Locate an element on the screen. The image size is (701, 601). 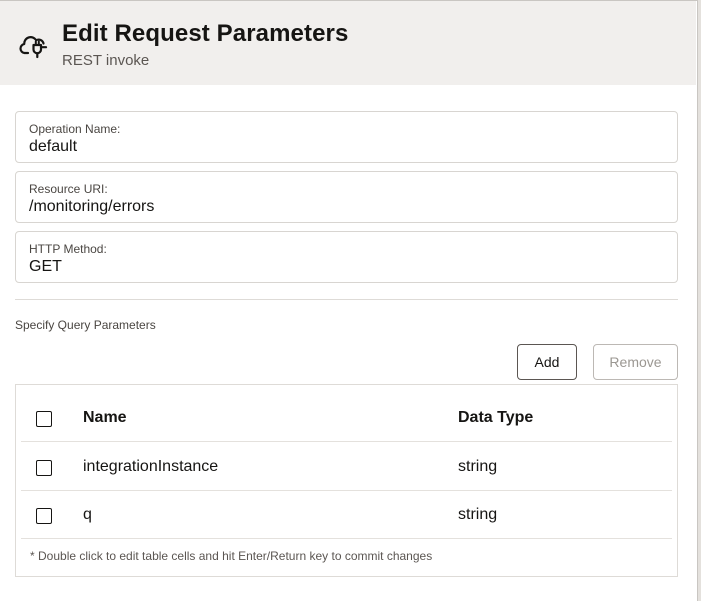
section-divider is located at coordinates (346, 299).